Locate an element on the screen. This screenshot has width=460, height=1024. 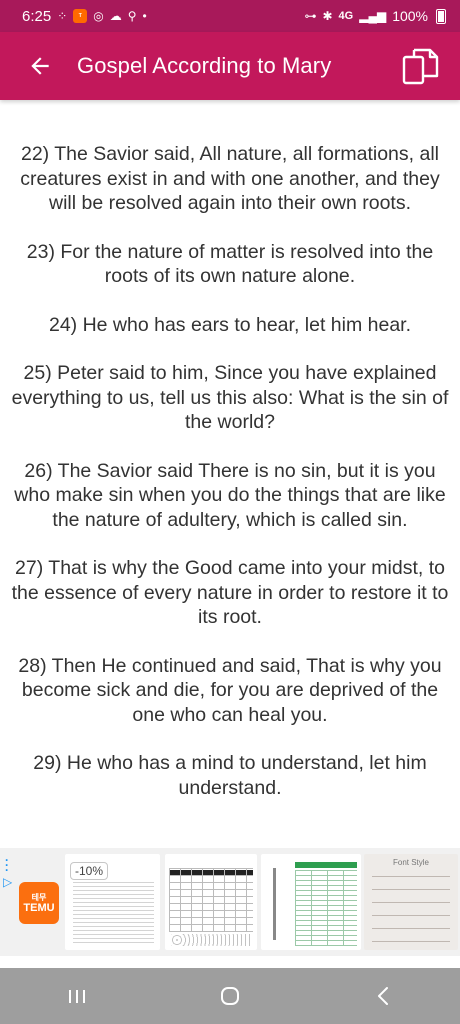
product-rings-graphic is located at coordinates (211, 940).